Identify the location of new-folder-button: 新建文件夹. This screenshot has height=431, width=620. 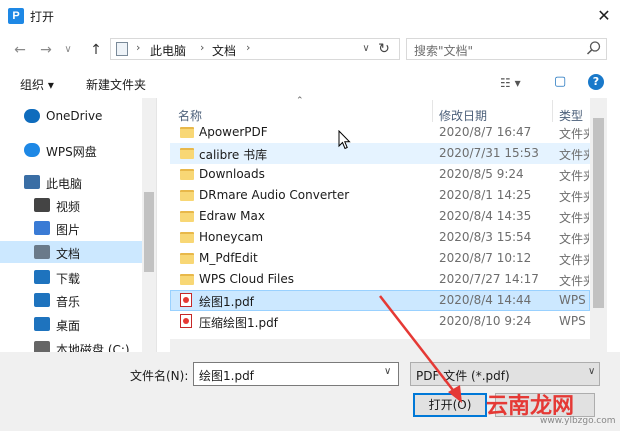
(116, 84).